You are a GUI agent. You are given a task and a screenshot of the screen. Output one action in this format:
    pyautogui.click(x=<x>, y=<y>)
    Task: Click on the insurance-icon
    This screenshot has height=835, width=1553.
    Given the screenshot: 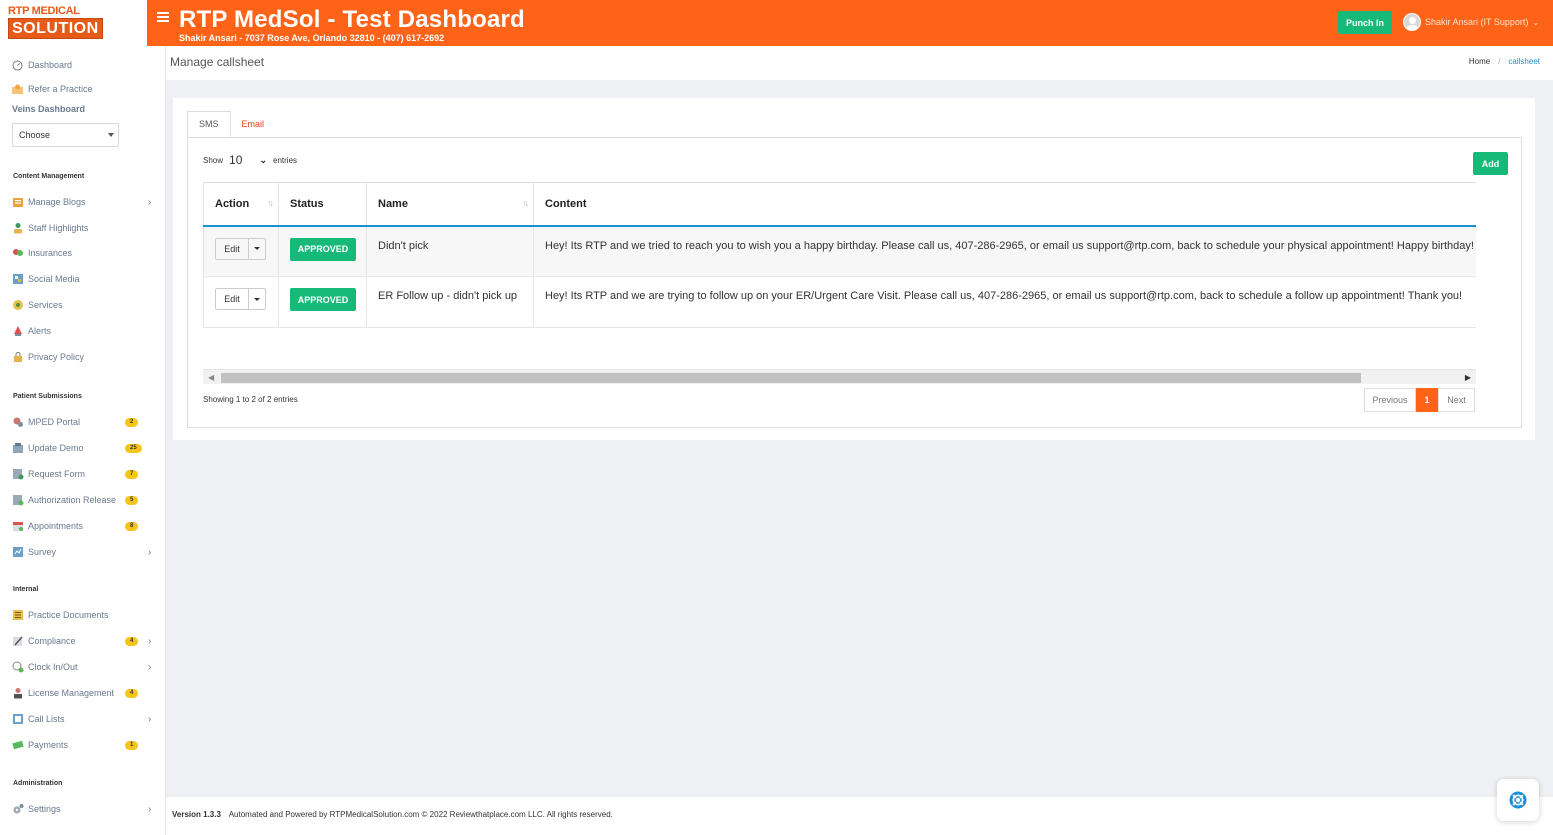 What is the action you would take?
    pyautogui.click(x=17, y=253)
    